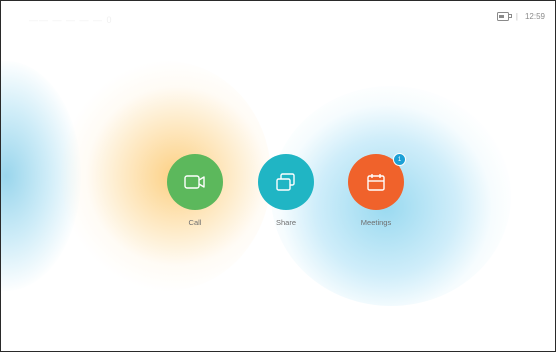 The width and height of the screenshot is (556, 352). I want to click on share-label: Share, so click(285, 222).